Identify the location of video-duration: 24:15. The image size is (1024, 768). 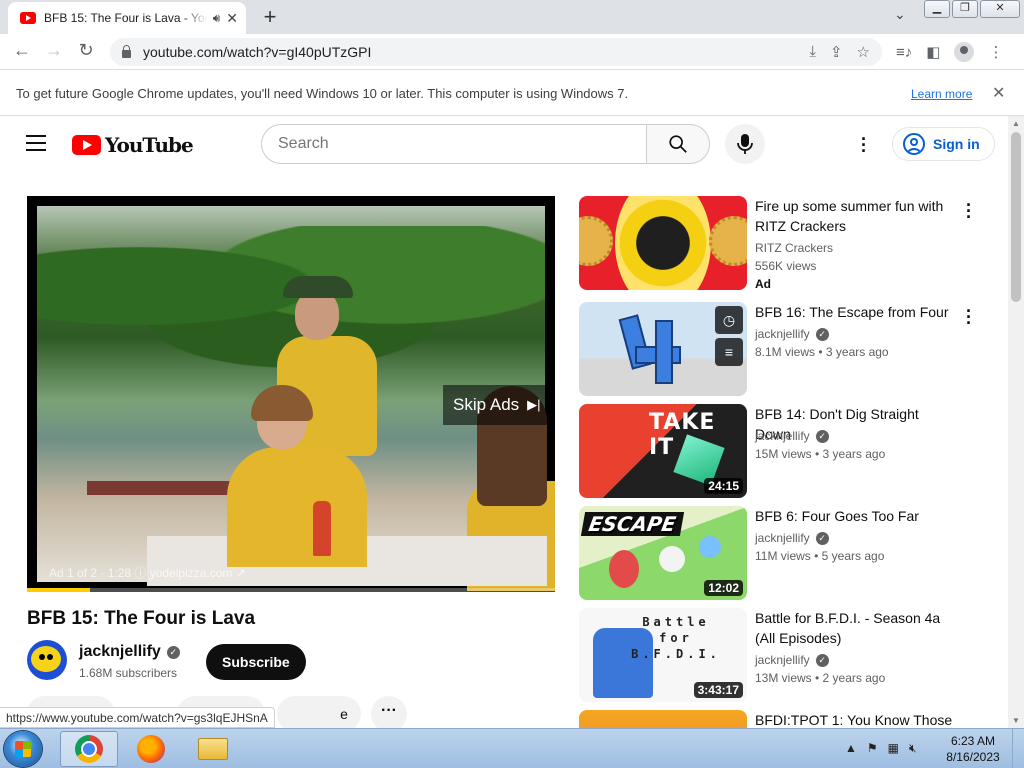
(723, 486).